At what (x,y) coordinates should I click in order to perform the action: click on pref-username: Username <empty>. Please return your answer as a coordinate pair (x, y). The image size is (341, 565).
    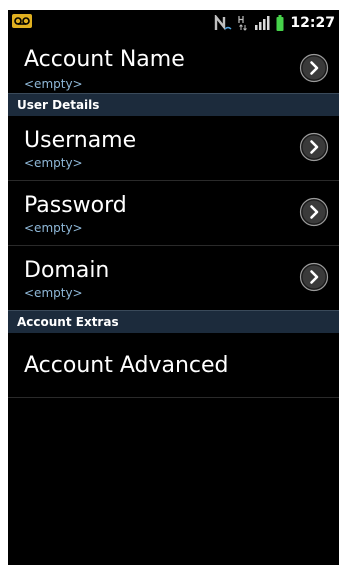
    Looking at the image, I should click on (173, 148).